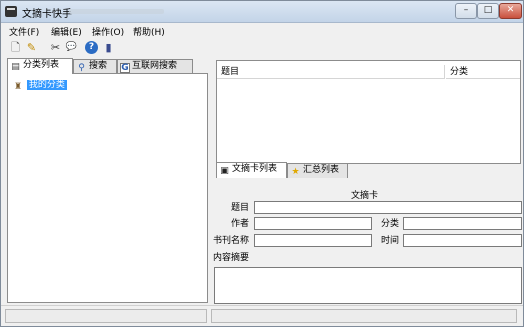 The width and height of the screenshot is (530, 327). Describe the element at coordinates (262, 48) in the screenshot. I see `toolbar: 🗋 ✎ ✂ 💬 ? ▮` at that location.